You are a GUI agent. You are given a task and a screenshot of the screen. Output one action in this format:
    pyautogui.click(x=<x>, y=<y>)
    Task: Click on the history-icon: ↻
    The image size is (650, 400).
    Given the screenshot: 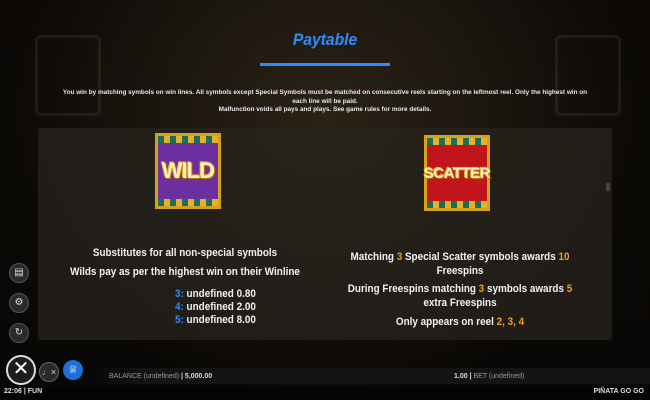 What is the action you would take?
    pyautogui.click(x=19, y=333)
    